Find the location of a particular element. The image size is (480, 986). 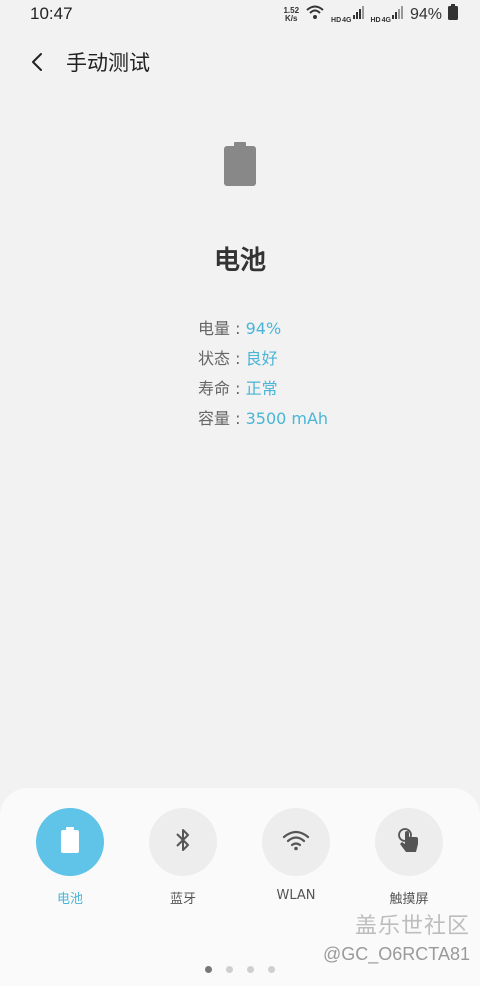

info-row-capacity: 容量 : 3500 mAh is located at coordinates (263, 419).